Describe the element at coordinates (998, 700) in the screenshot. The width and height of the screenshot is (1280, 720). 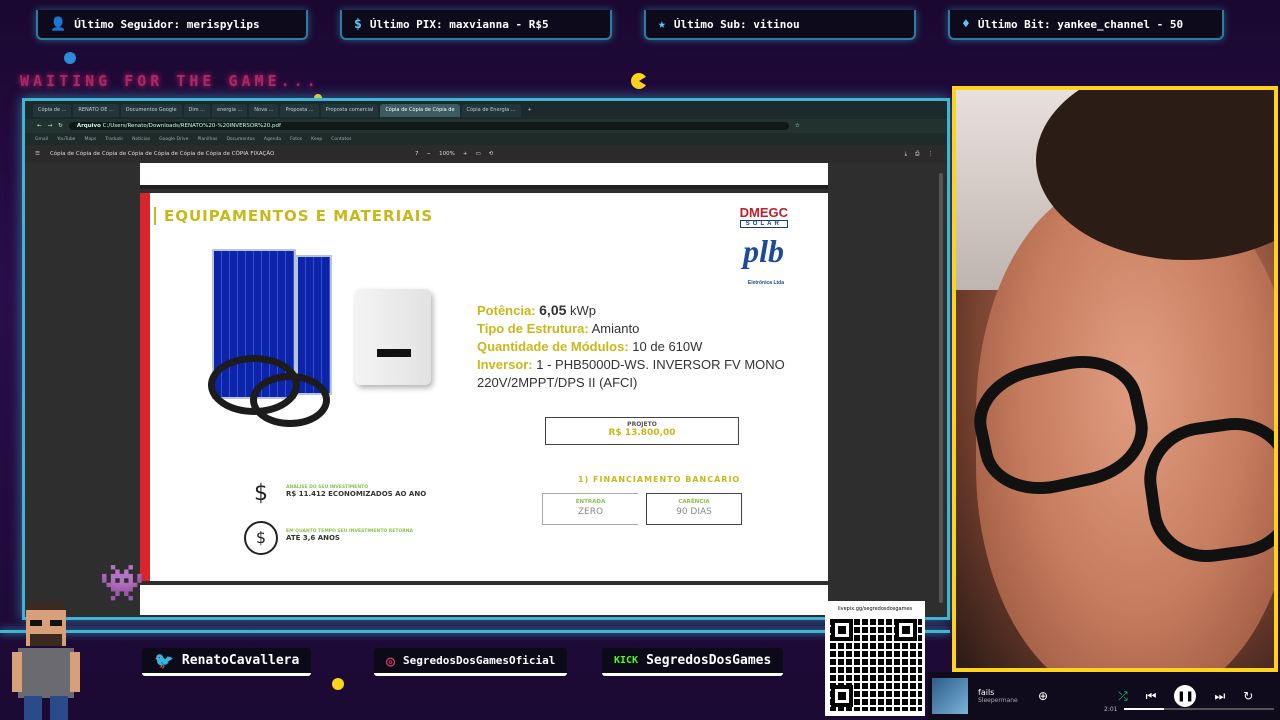
I see `song-artist: Sleepermane` at that location.